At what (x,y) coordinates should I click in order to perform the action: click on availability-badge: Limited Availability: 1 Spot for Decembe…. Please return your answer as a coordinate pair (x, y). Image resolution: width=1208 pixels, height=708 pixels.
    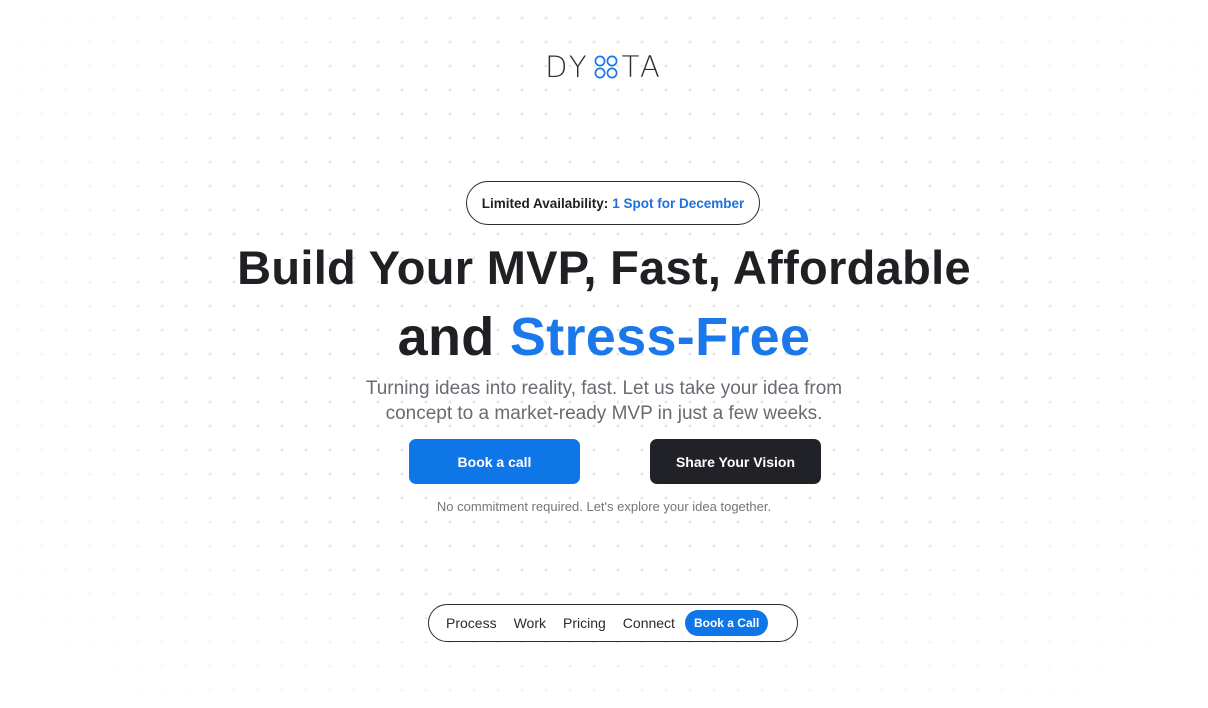
    Looking at the image, I should click on (613, 203).